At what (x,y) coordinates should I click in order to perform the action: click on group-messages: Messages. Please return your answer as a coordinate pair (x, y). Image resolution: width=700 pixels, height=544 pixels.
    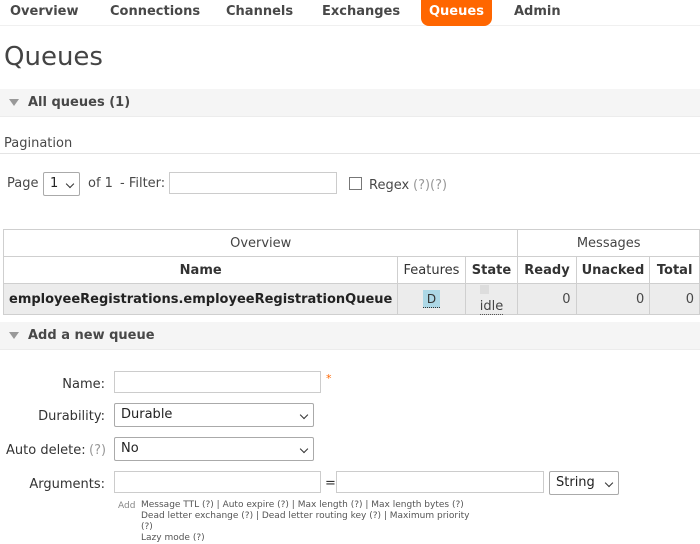
    Looking at the image, I should click on (608, 243).